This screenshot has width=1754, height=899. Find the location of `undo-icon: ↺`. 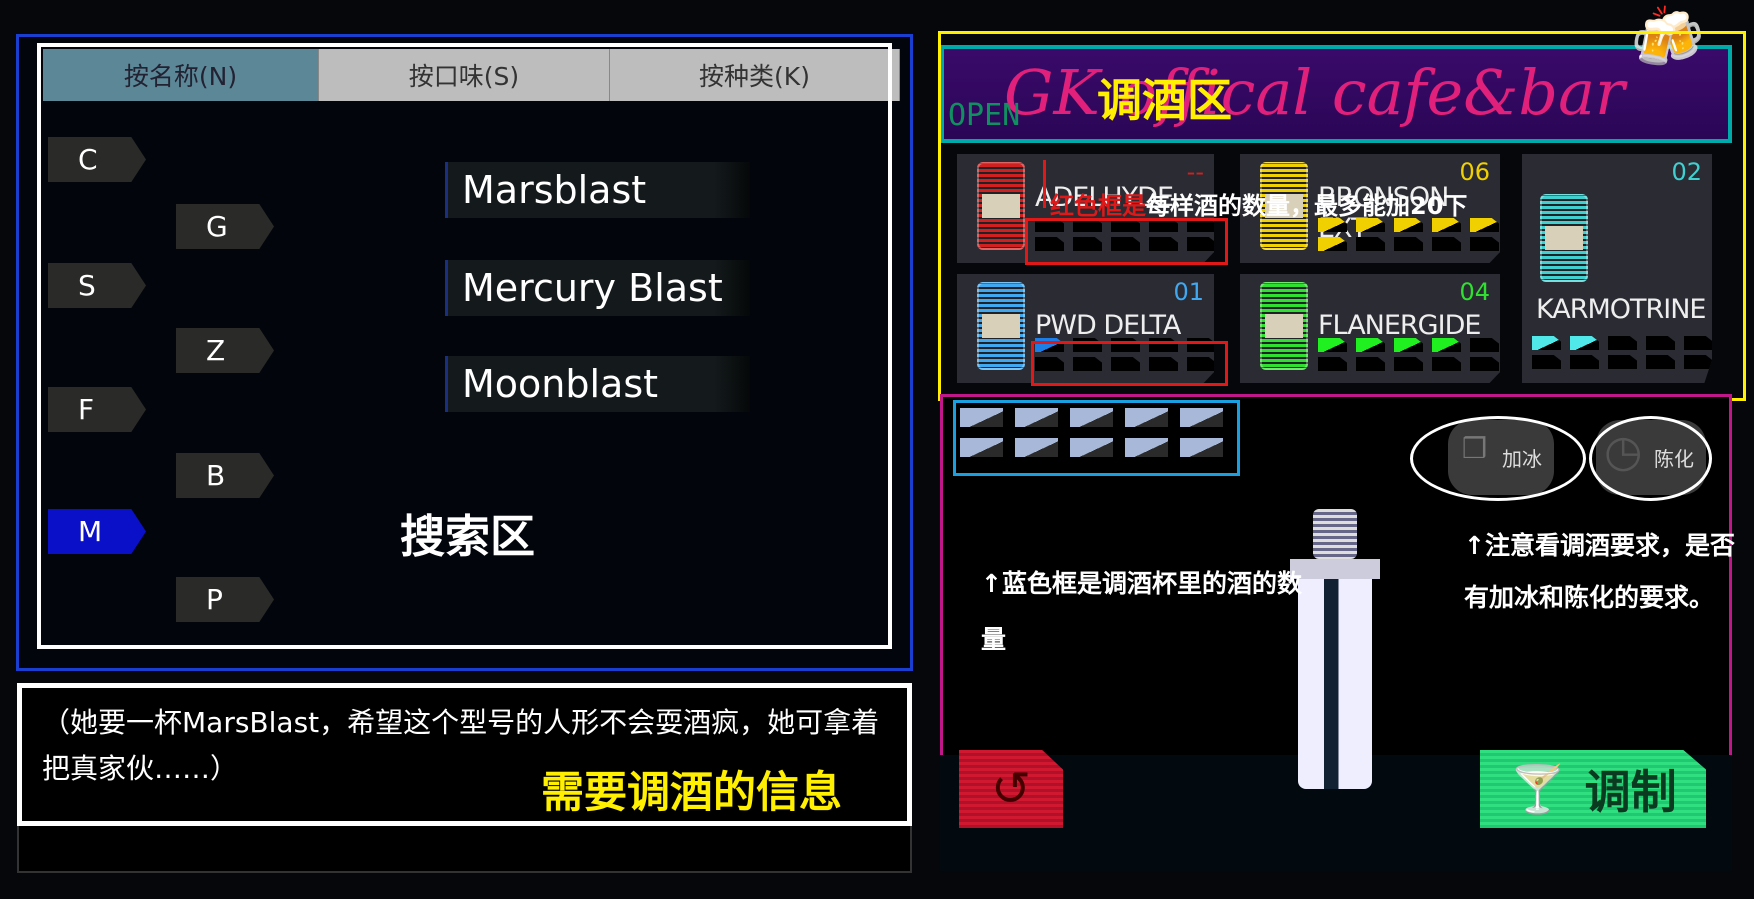

undo-icon: ↺ is located at coordinates (1011, 789).